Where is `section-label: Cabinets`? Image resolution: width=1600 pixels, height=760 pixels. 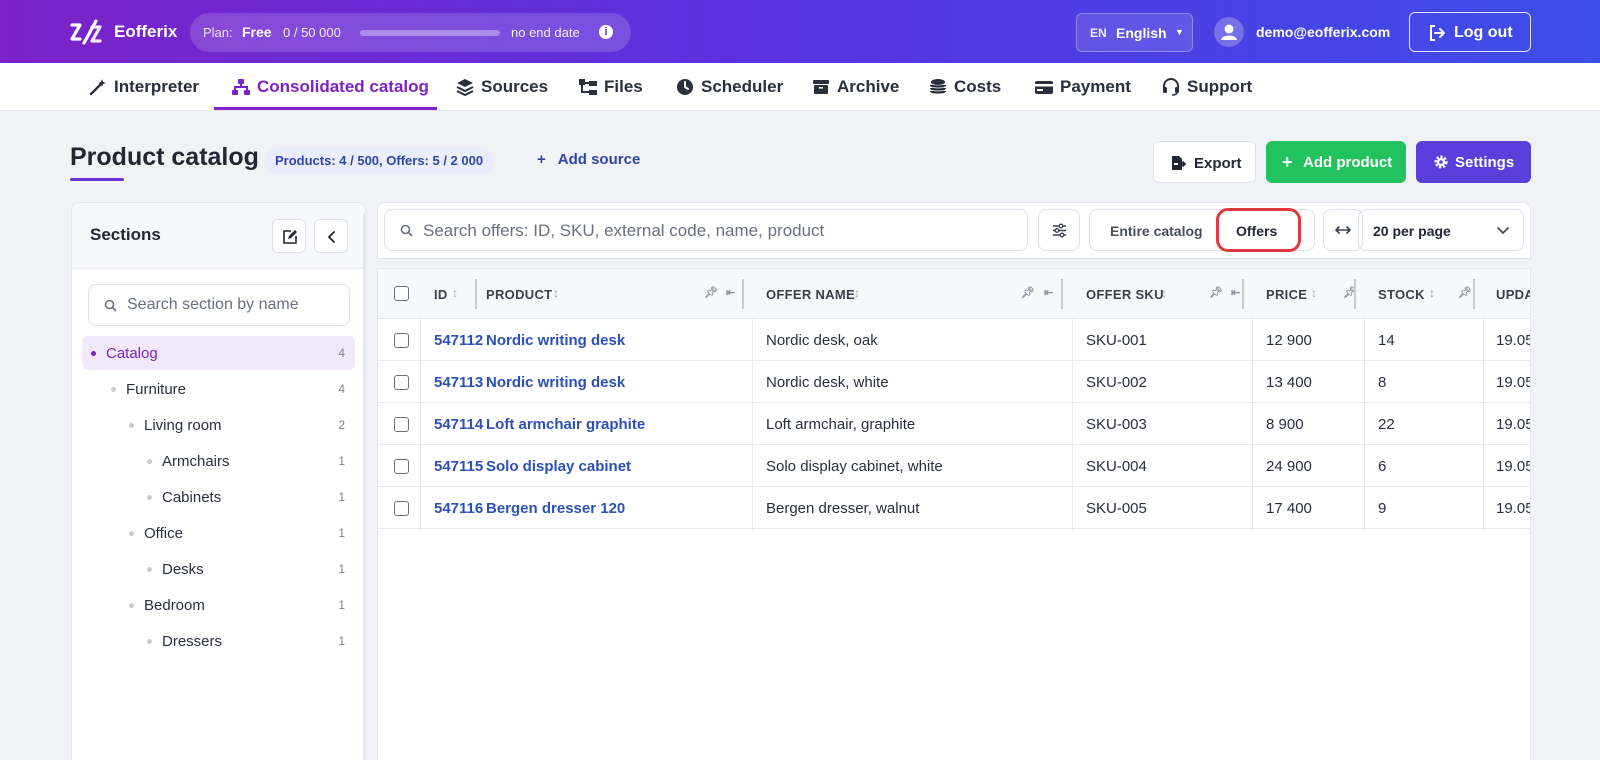
section-label: Cabinets is located at coordinates (192, 497).